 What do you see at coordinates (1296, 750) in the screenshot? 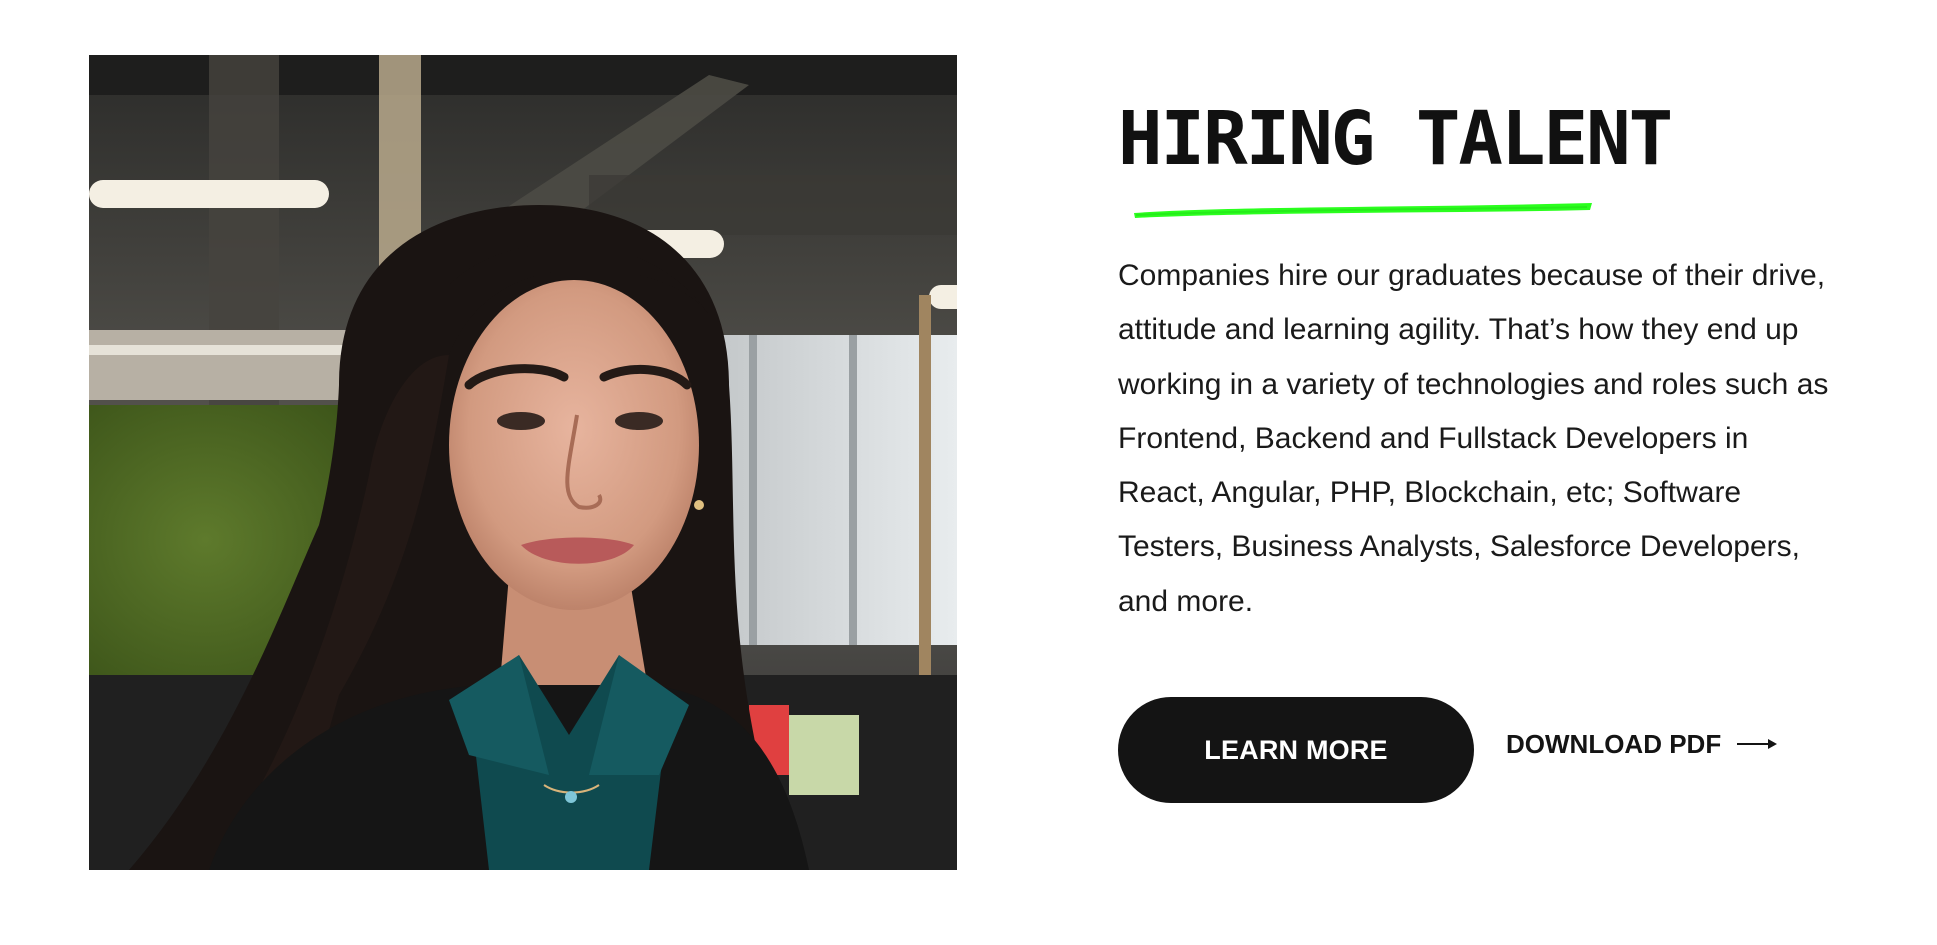
I see `learn-more-button: LEARN MORE` at bounding box center [1296, 750].